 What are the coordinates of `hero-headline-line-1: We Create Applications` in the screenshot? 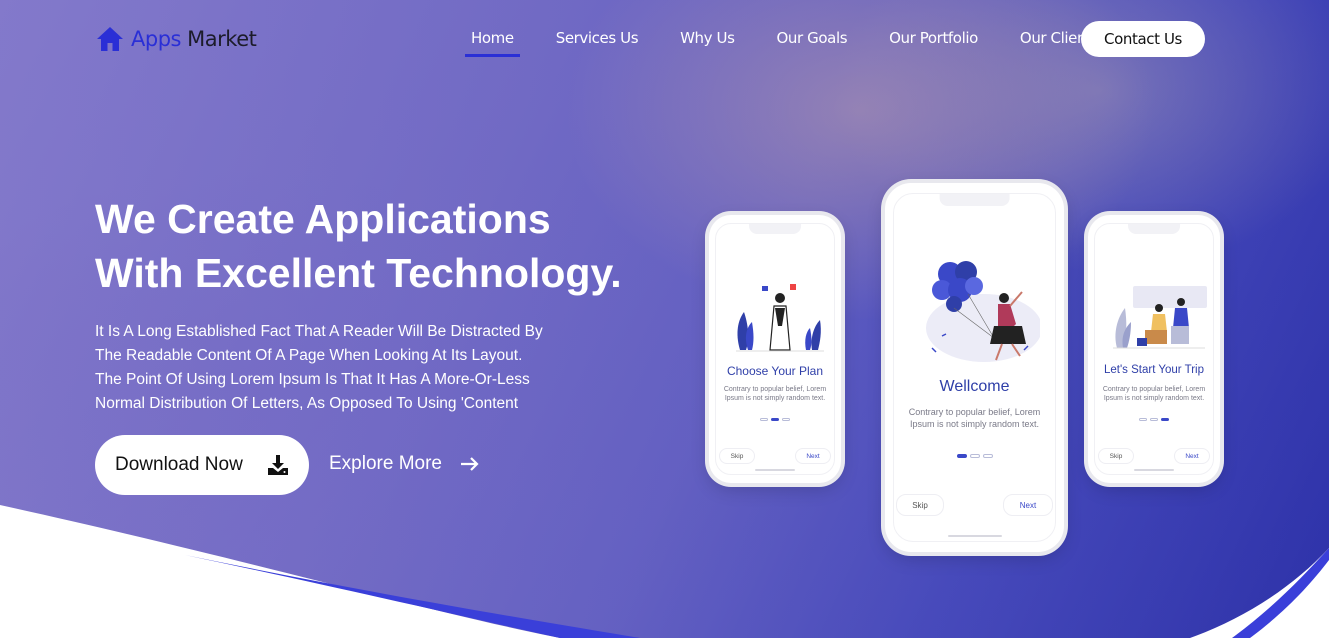 It's located at (323, 219).